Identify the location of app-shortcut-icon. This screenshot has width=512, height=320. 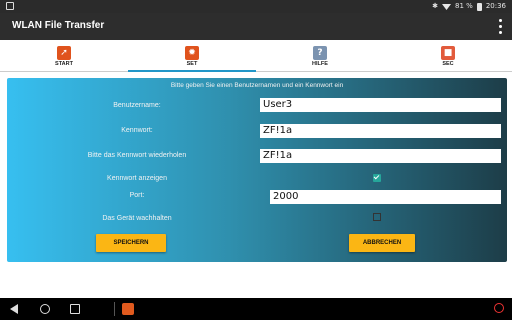
(128, 309).